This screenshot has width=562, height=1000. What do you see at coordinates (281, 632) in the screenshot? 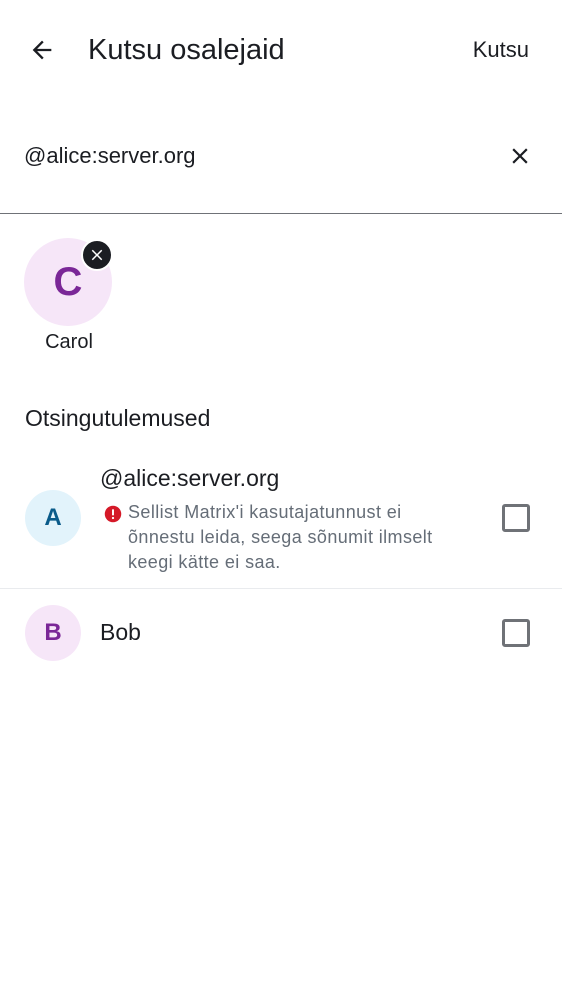
I see `search-result-row: B Bob` at bounding box center [281, 632].